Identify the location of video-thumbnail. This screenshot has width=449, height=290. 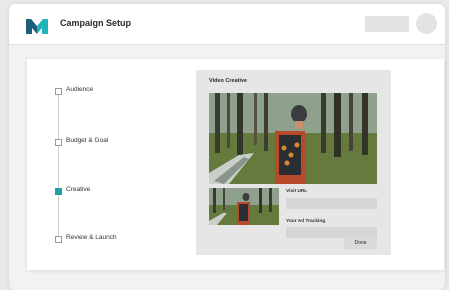
(244, 206).